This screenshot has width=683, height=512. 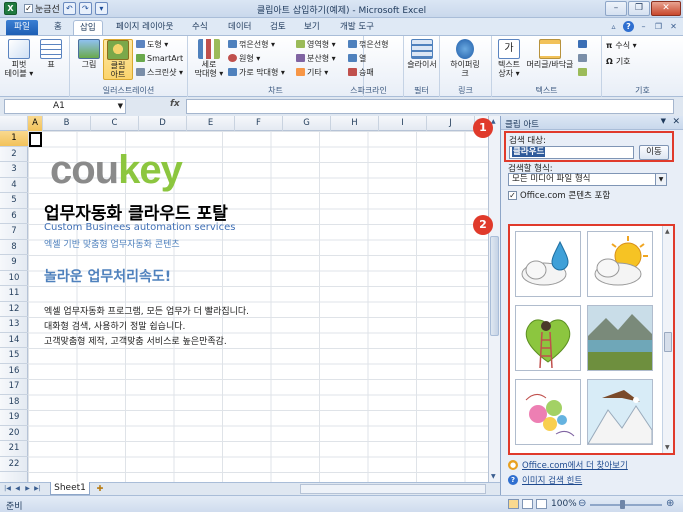 I want to click on screenshot-button: 스크린샷 ▾, so click(x=159, y=72).